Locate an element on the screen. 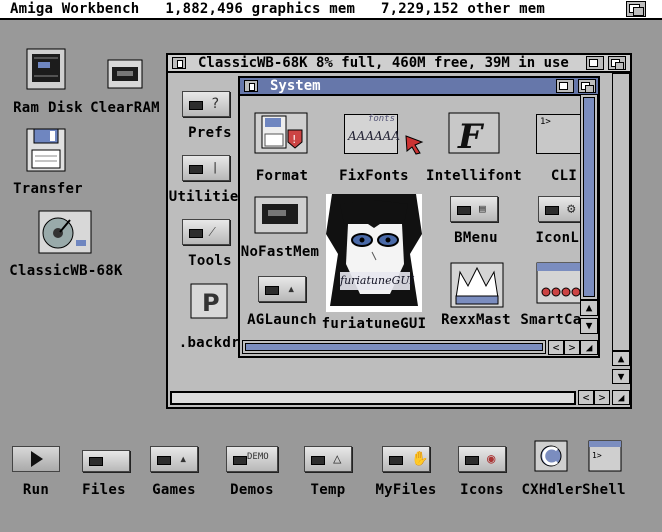 The height and width of the screenshot is (532, 662). drawer-icon: ? is located at coordinates (206, 104).